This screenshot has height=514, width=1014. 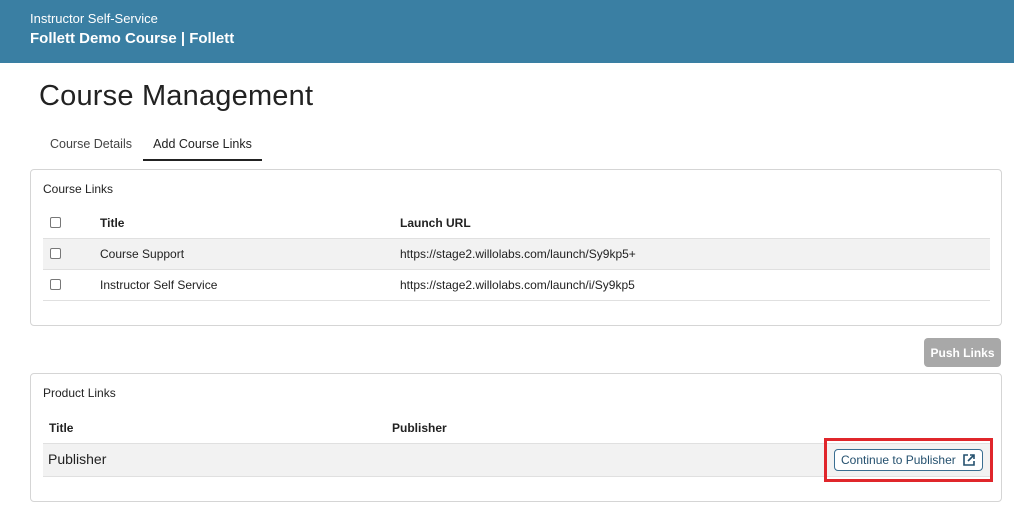 What do you see at coordinates (419, 428) in the screenshot?
I see `column-header-publisher: Publisher` at bounding box center [419, 428].